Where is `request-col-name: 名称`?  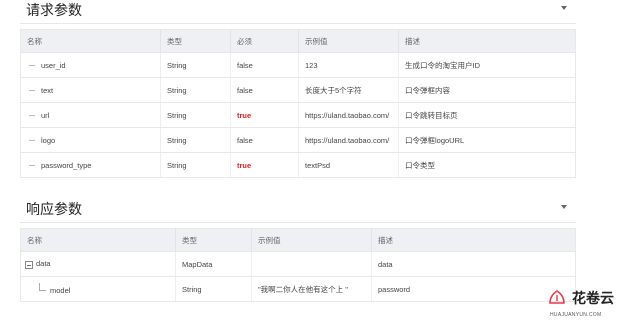 request-col-name: 名称 is located at coordinates (90, 41).